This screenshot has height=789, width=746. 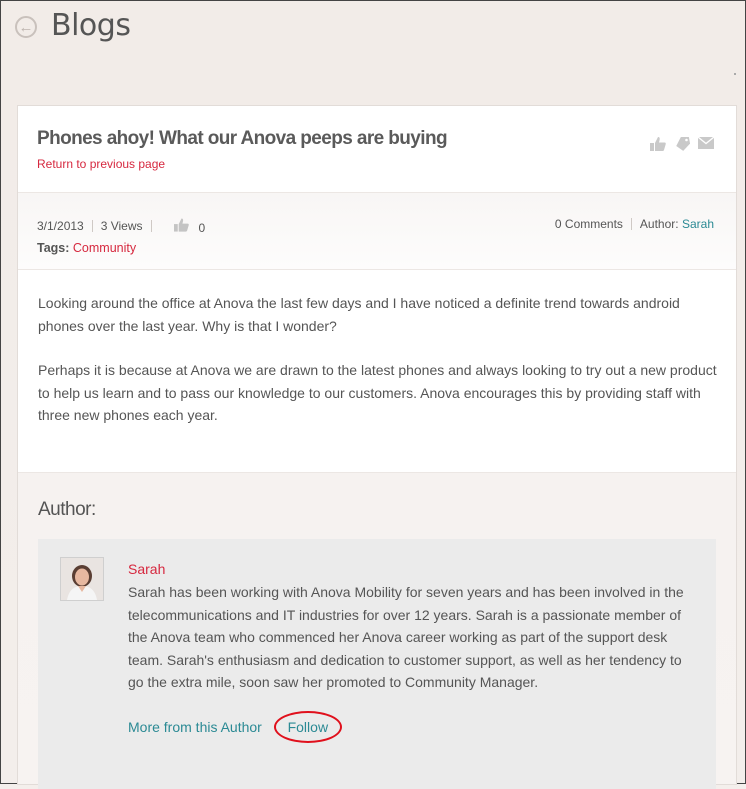 What do you see at coordinates (195, 727) in the screenshot?
I see `more-from-author-link: More from this Author` at bounding box center [195, 727].